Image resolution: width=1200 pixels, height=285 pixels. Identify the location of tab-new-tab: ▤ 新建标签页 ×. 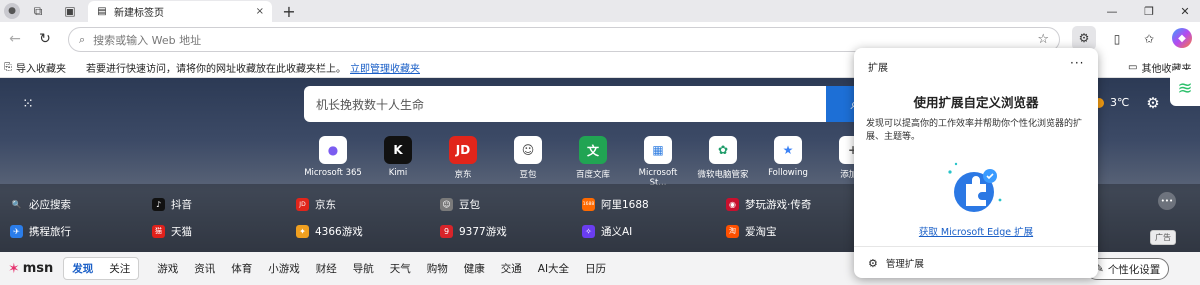
(180, 11).